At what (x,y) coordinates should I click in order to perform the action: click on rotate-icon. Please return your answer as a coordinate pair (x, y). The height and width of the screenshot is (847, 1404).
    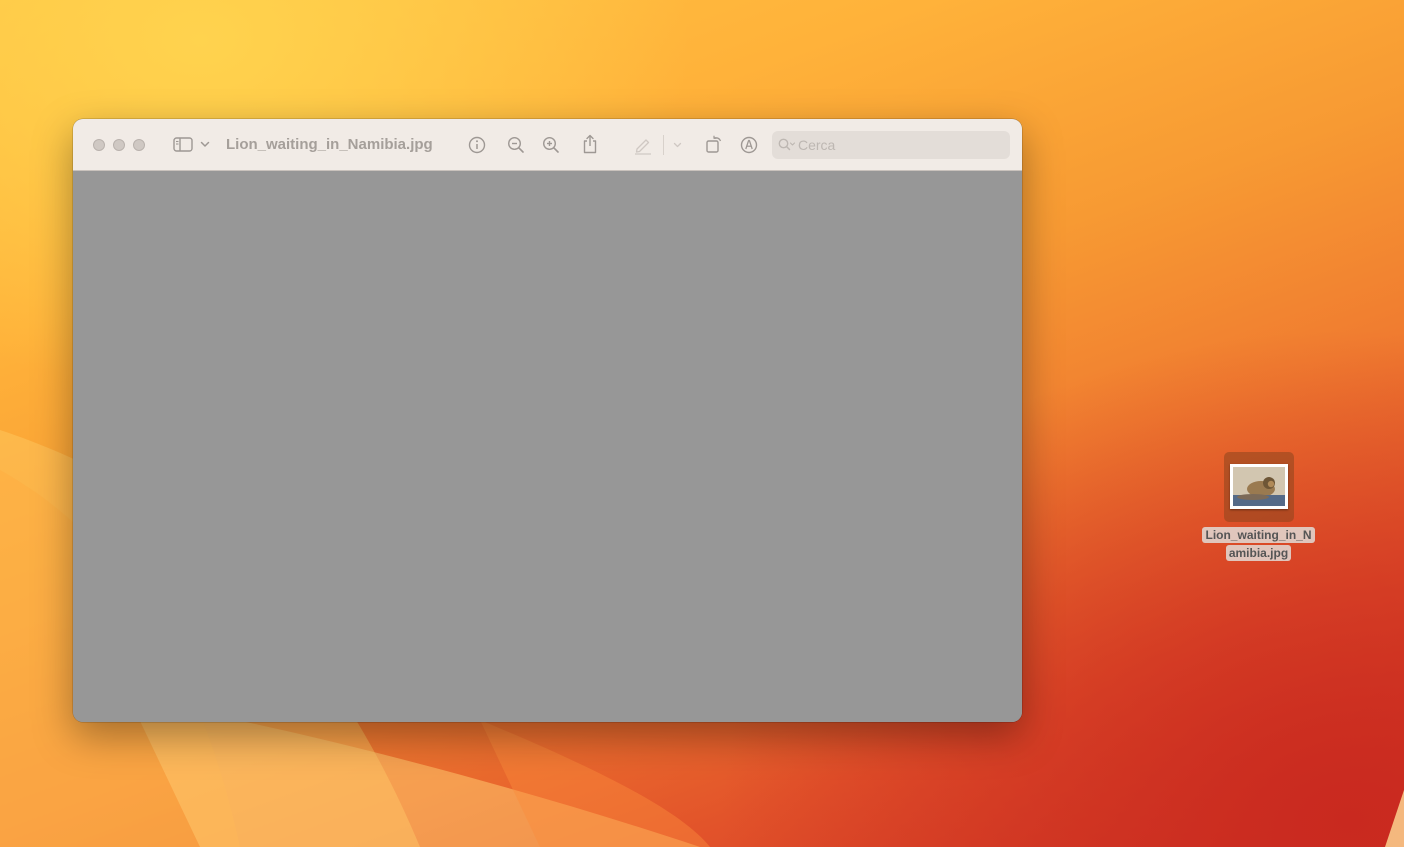
    Looking at the image, I should click on (714, 144).